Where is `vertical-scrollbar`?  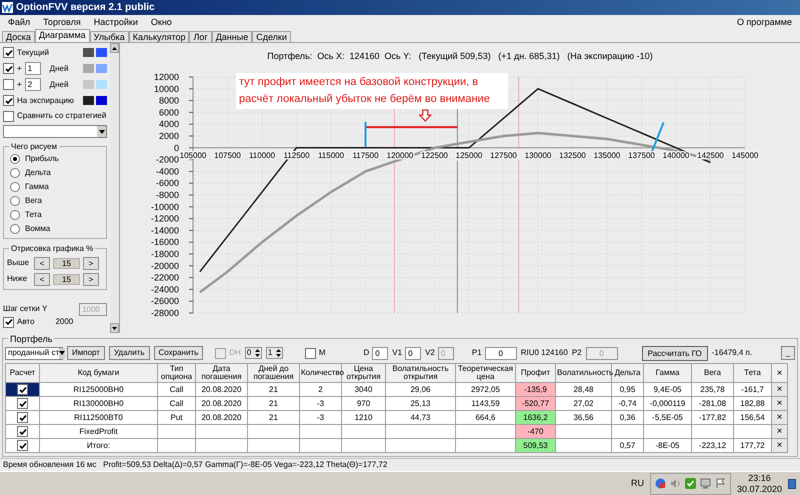 vertical-scrollbar is located at coordinates (114, 188).